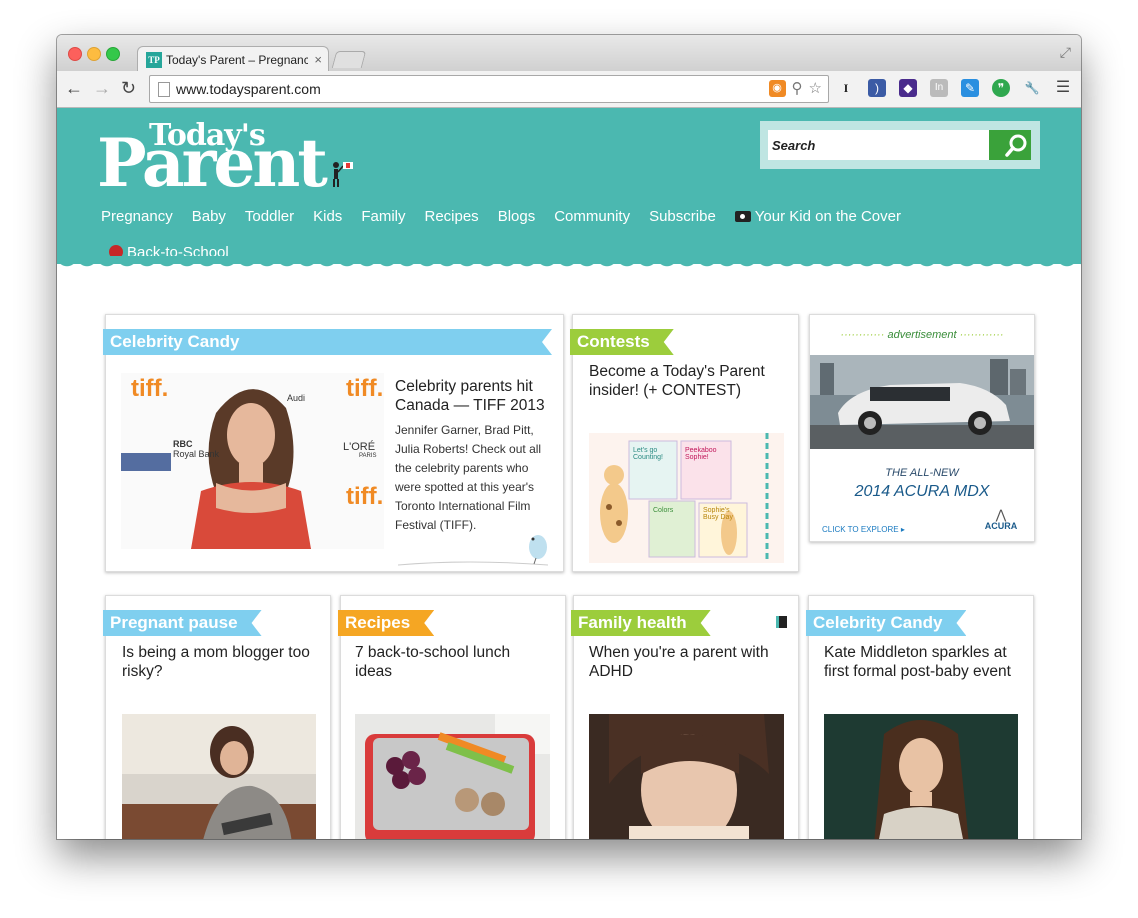  Describe the element at coordinates (74, 88) in the screenshot. I see `back-arrow-icon: ←` at that location.